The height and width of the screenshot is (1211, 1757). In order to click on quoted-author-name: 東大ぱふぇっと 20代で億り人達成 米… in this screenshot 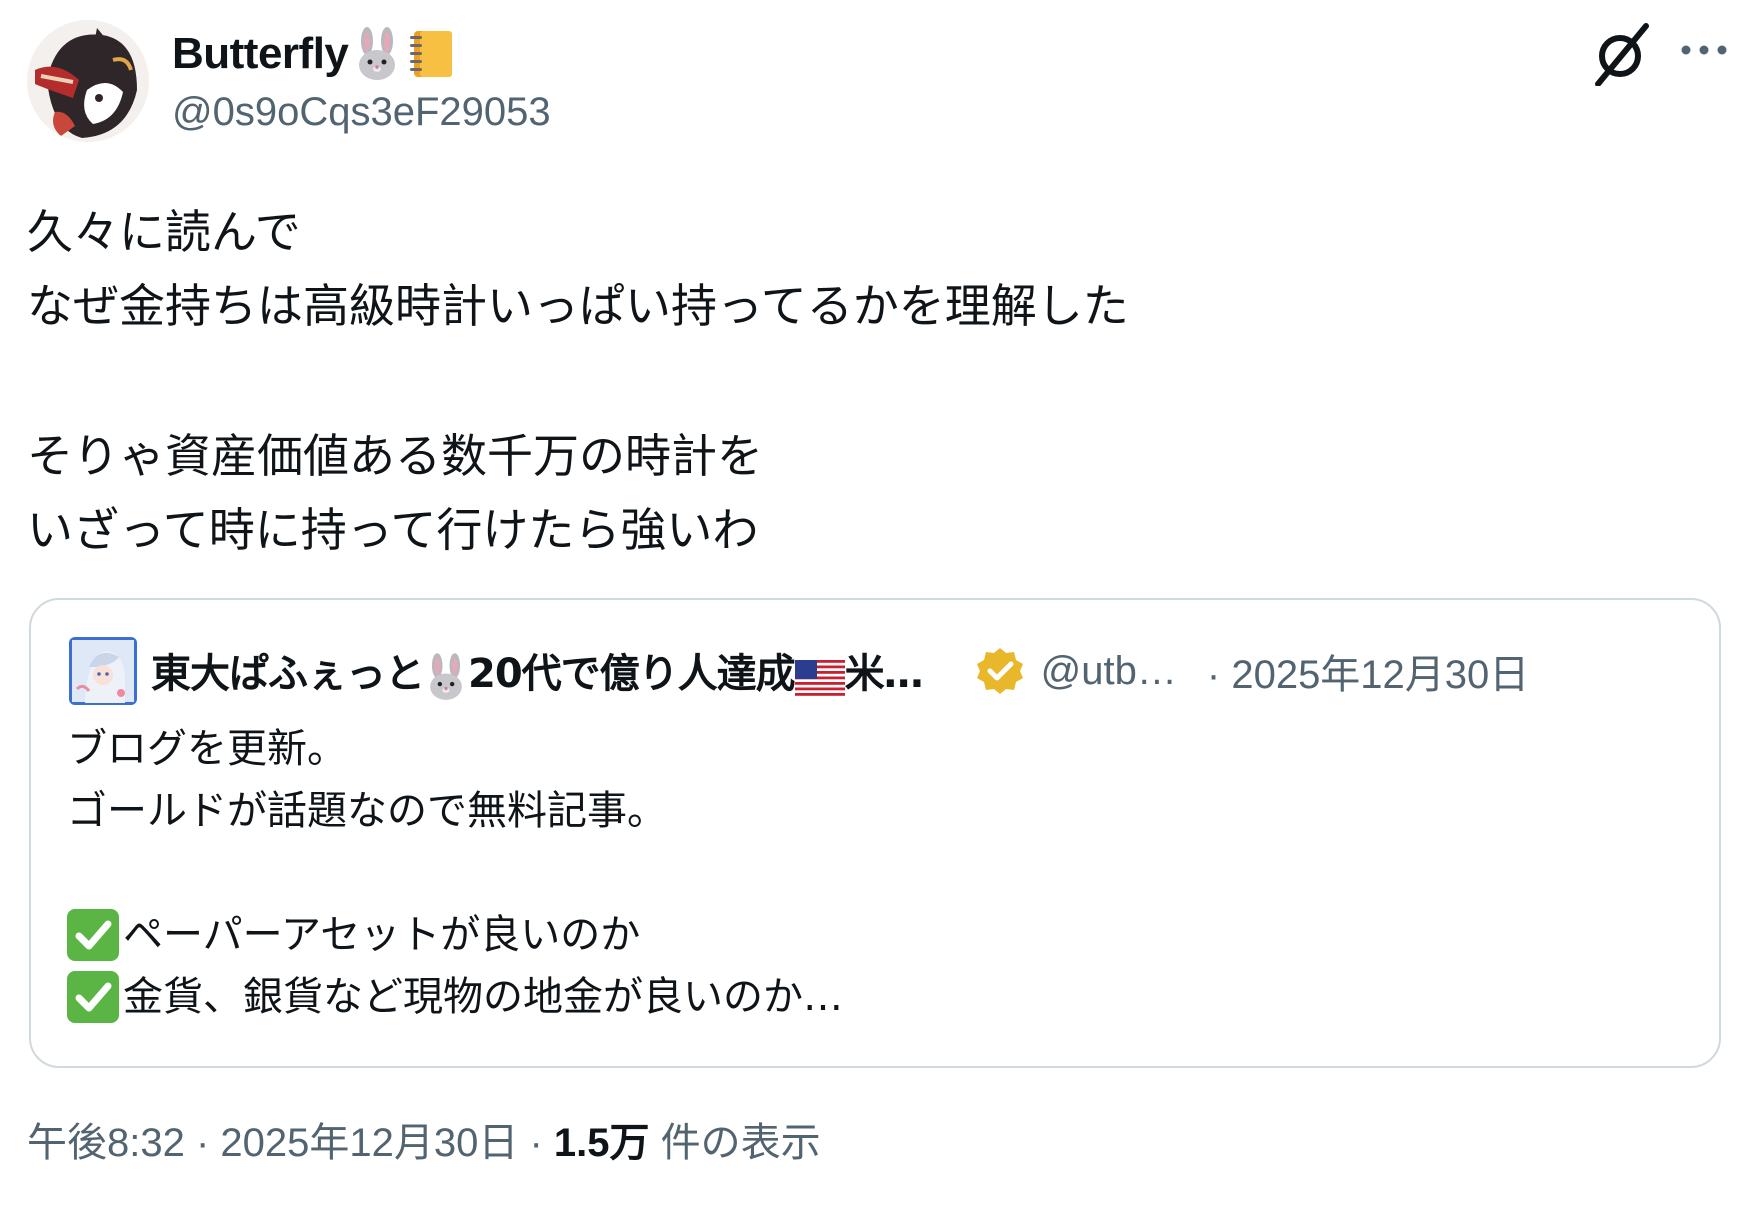, I will do `click(537, 671)`.